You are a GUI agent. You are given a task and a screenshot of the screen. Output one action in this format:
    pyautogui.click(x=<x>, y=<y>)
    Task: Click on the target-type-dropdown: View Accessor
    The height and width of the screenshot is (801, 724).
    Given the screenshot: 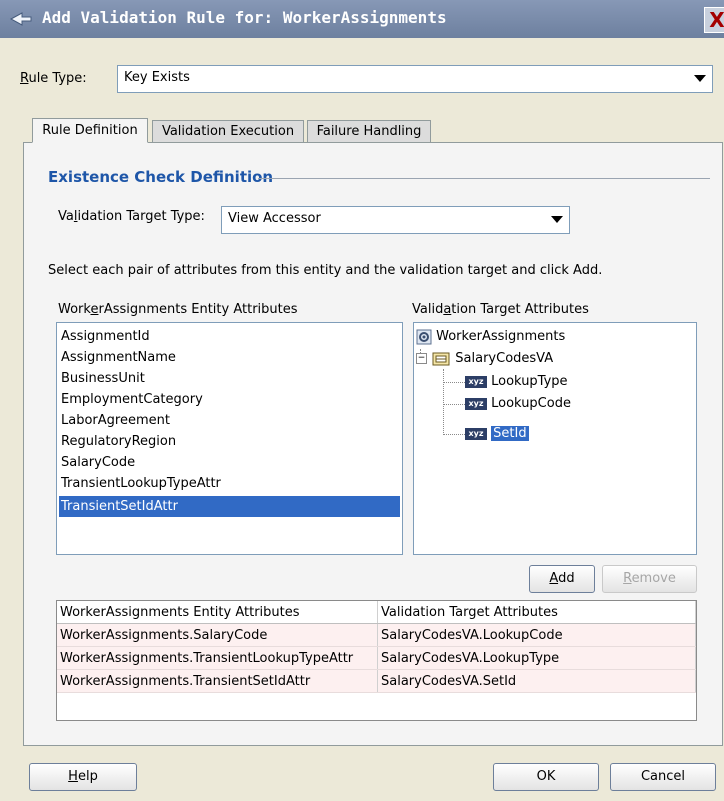 What is the action you would take?
    pyautogui.click(x=395, y=220)
    